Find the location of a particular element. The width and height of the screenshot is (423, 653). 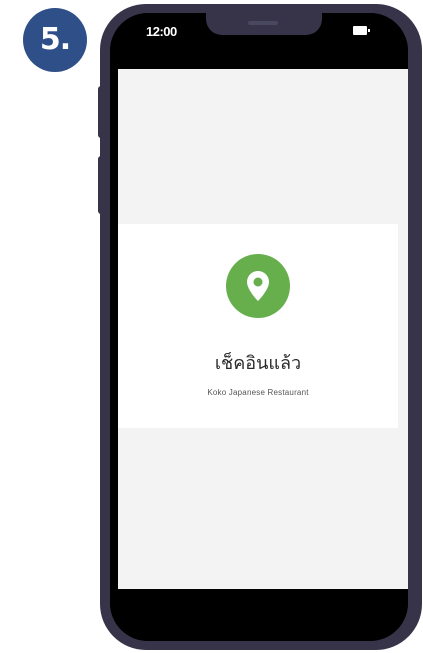

map-marker-icon is located at coordinates (258, 286).